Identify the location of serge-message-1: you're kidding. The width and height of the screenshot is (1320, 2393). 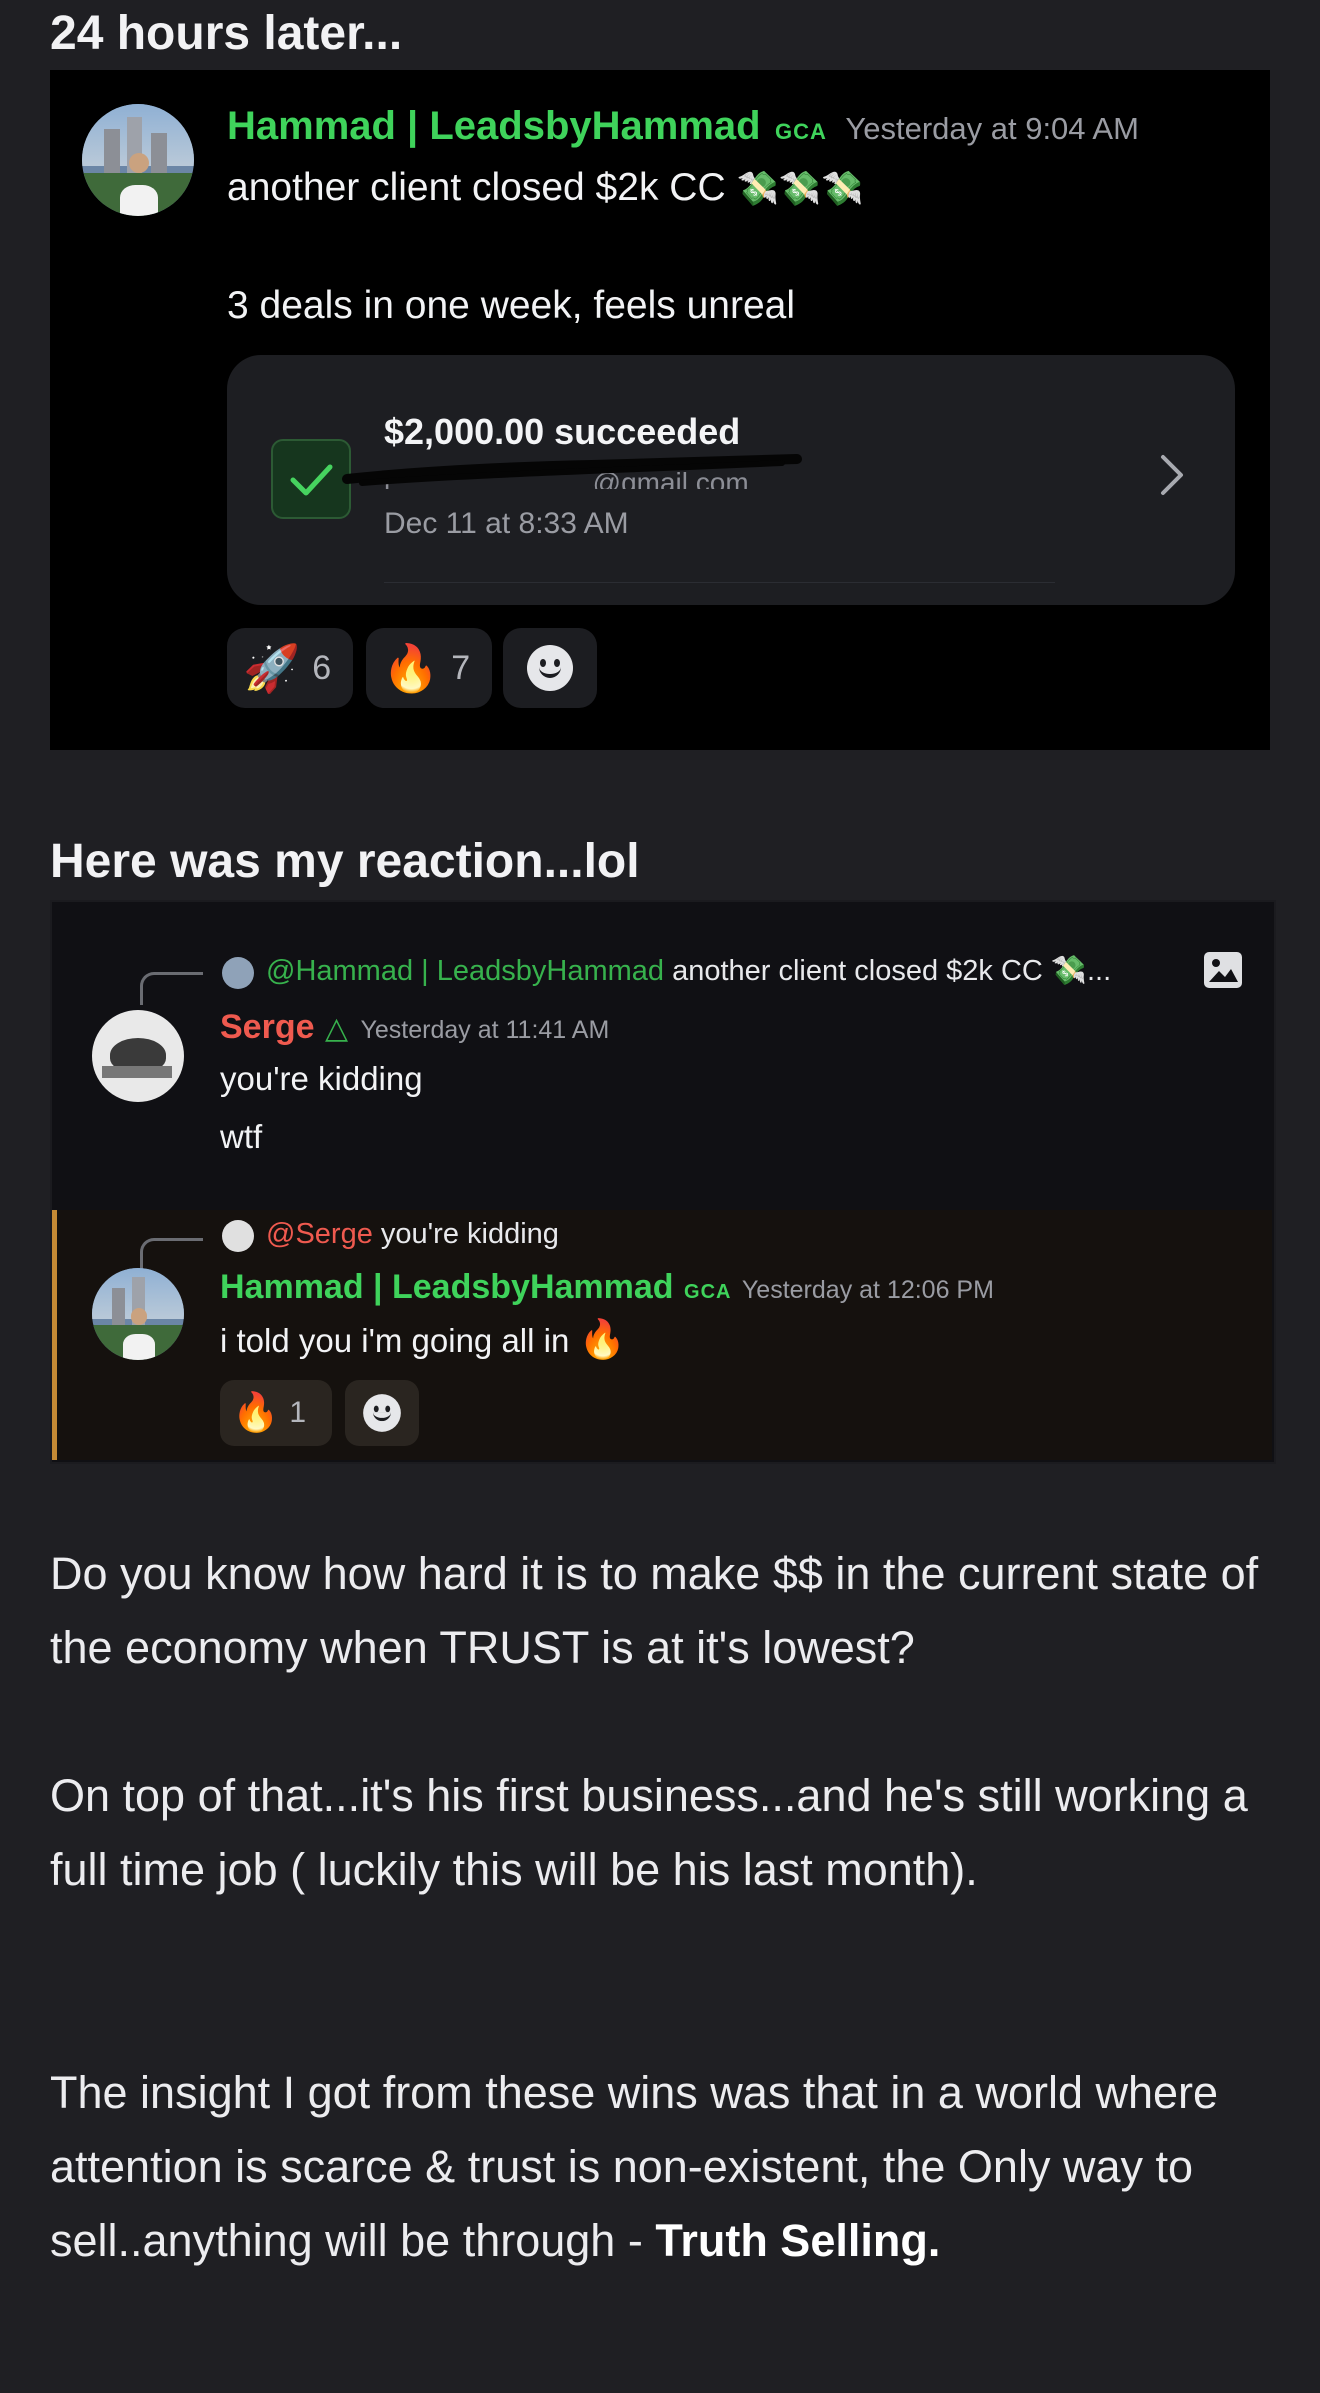
(321, 1078).